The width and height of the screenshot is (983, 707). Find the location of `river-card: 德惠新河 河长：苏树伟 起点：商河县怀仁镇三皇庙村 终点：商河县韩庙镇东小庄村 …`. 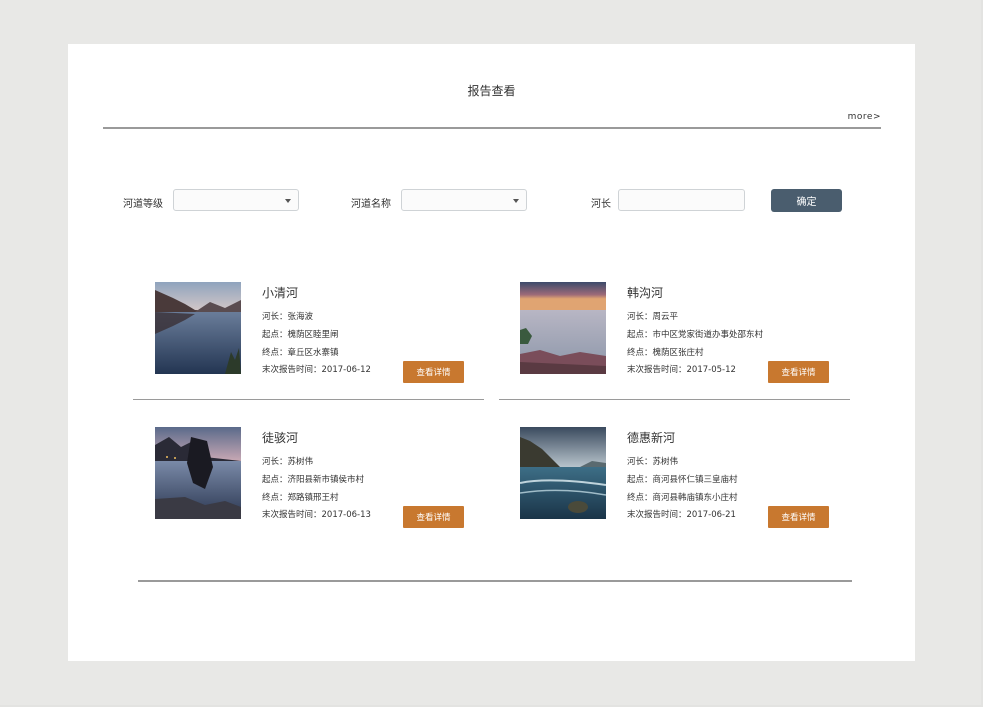

river-card: 德惠新河 河长：苏树伟 起点：商河县怀仁镇三皇庙村 终点：商河县韩庙镇东小庄村 … is located at coordinates (685, 477).